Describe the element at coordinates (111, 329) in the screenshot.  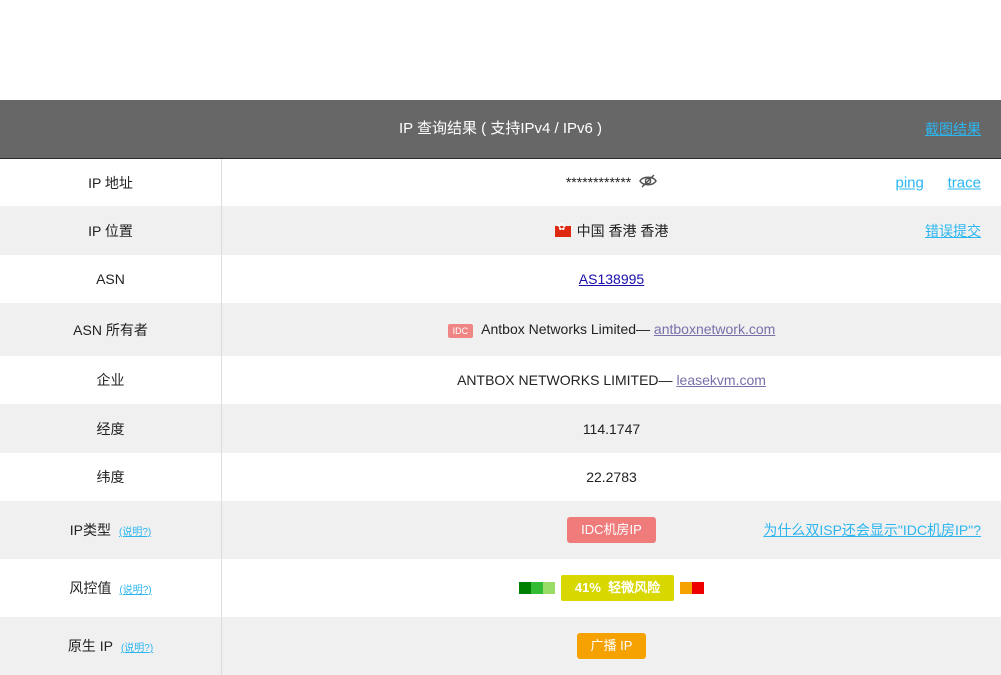
I see `row-label: ASN 所有者` at that location.